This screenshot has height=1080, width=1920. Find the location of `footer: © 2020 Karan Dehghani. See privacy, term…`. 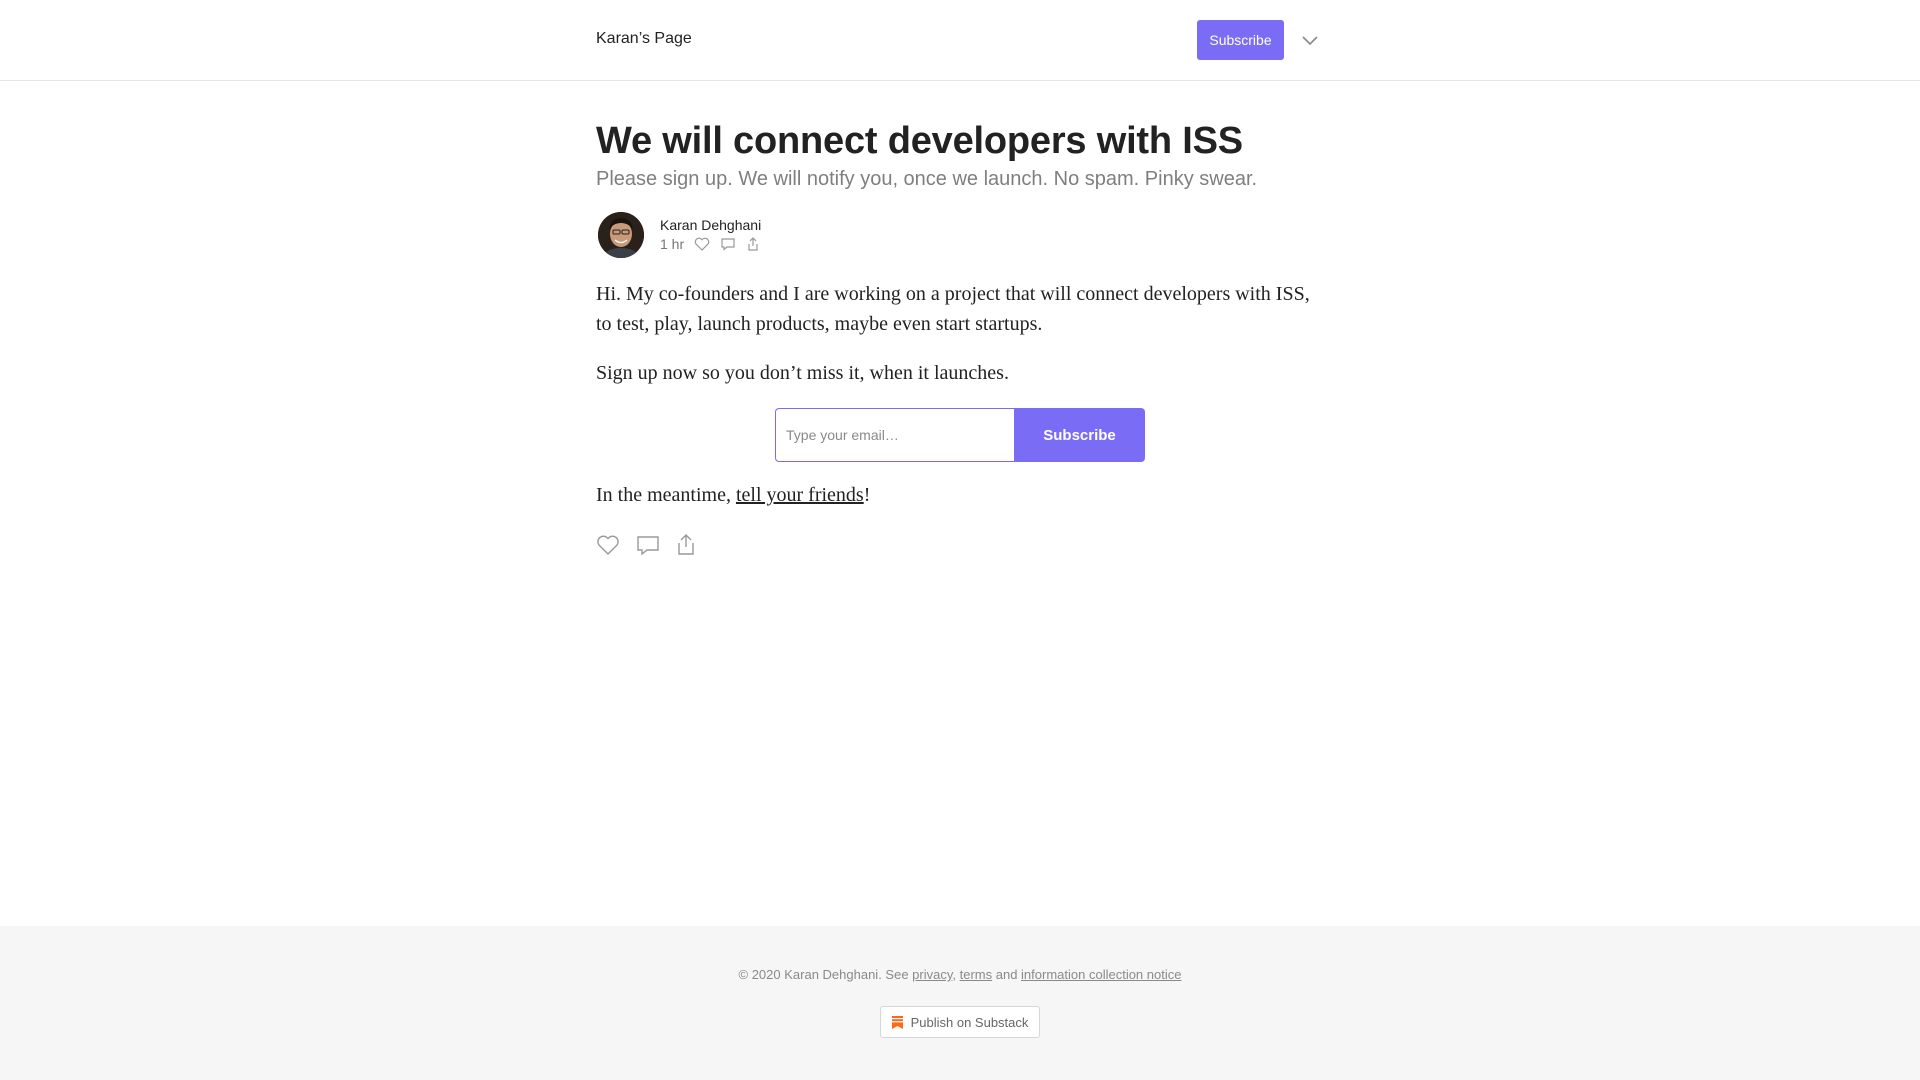

footer: © 2020 Karan Dehghani. See privacy, term… is located at coordinates (960, 1003).